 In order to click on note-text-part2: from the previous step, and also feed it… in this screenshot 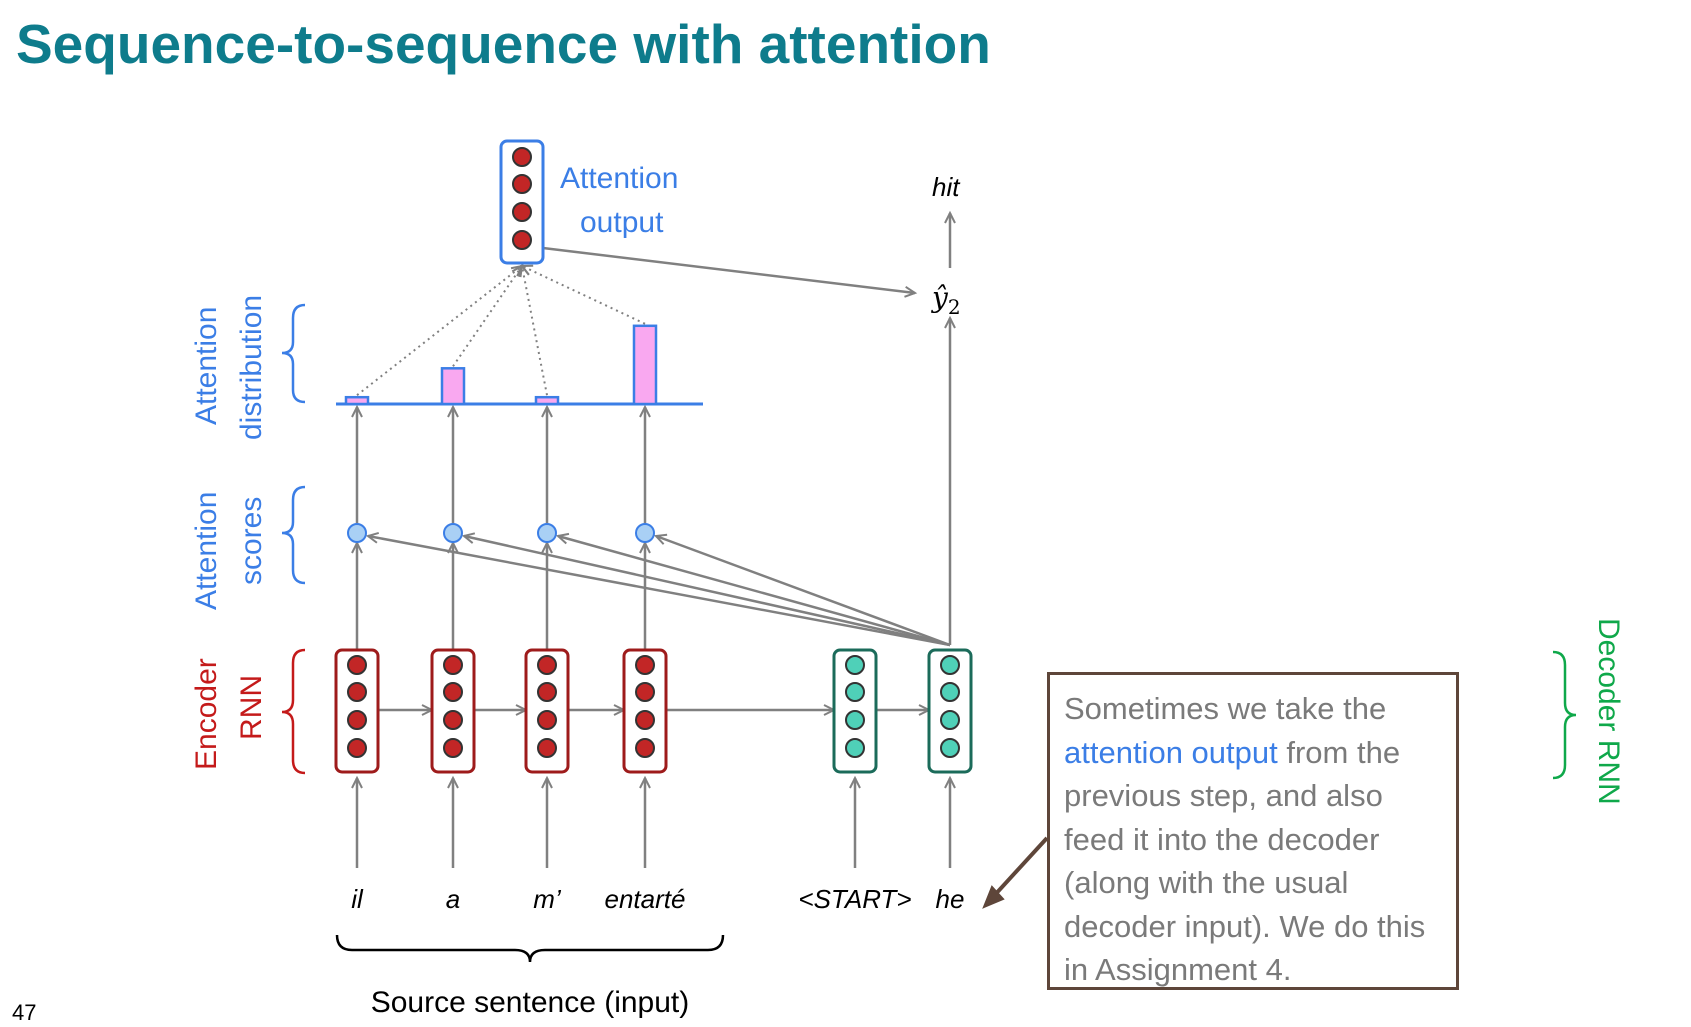, I will do `click(1245, 861)`.